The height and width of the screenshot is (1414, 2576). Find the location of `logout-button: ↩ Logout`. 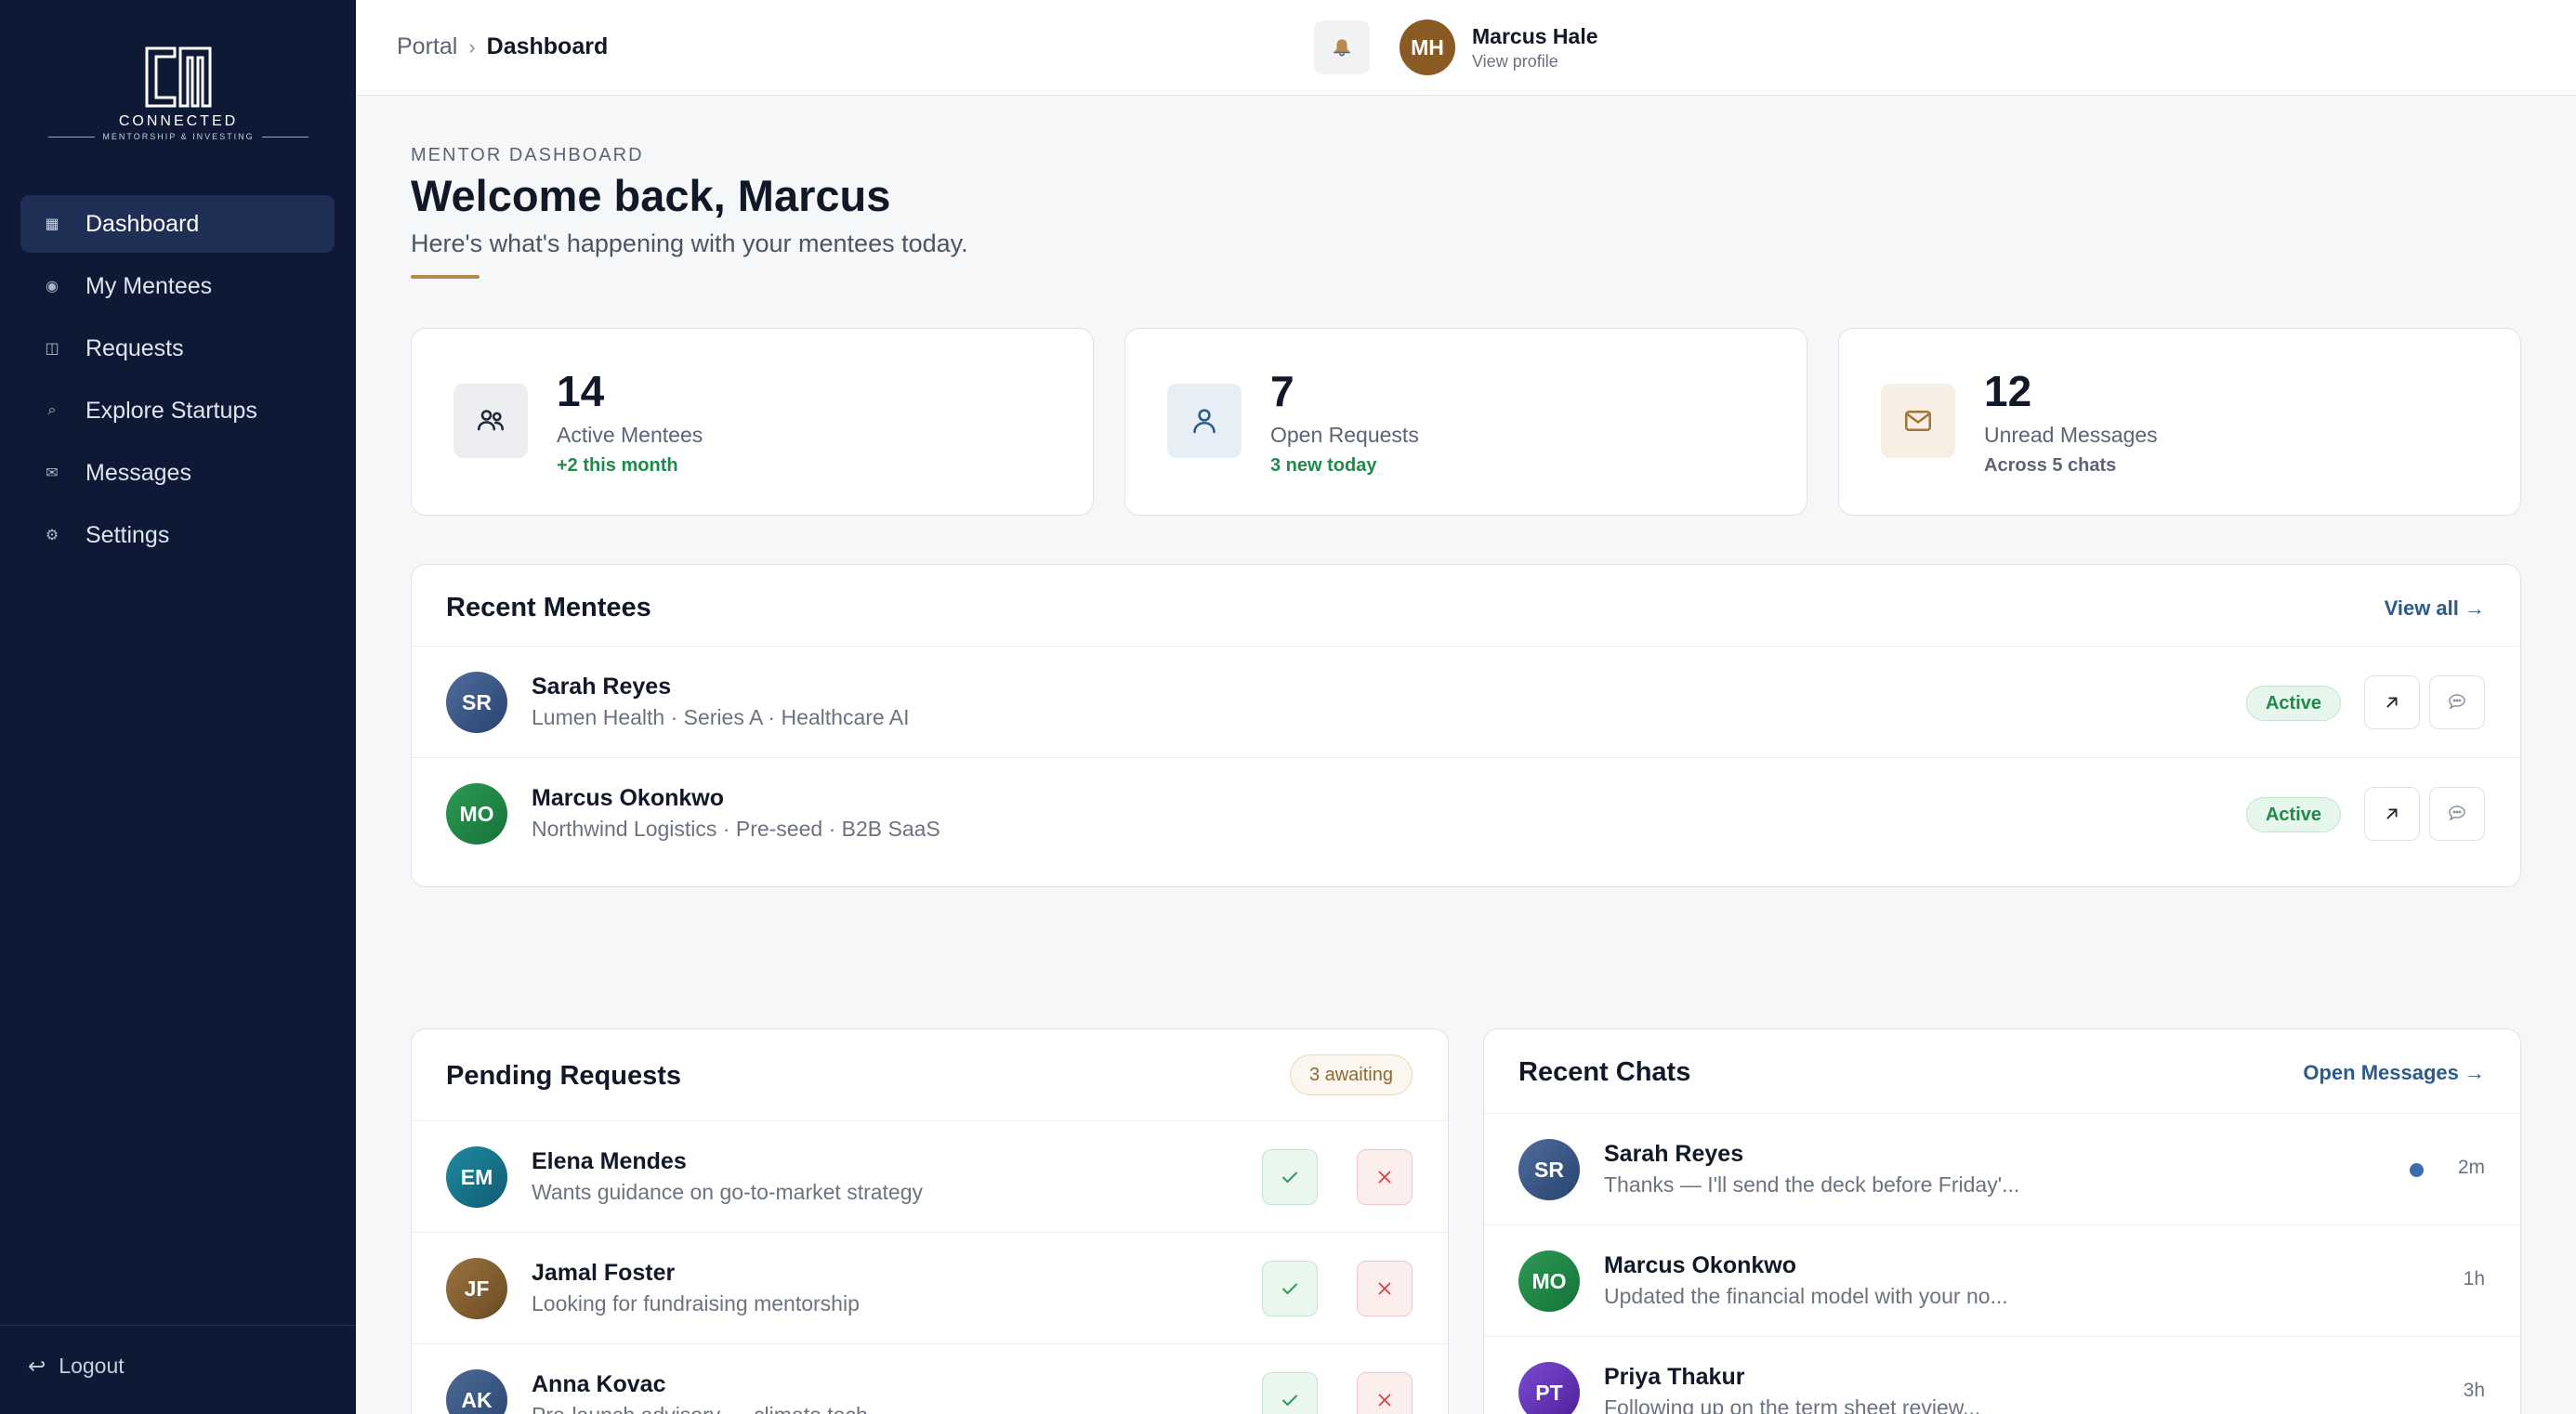

logout-button: ↩ Logout is located at coordinates (76, 1366).